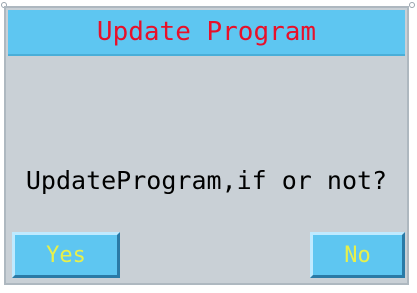 Image resolution: width=417 pixels, height=293 pixels. I want to click on dialog-title-bar: Update Program, so click(206, 33).